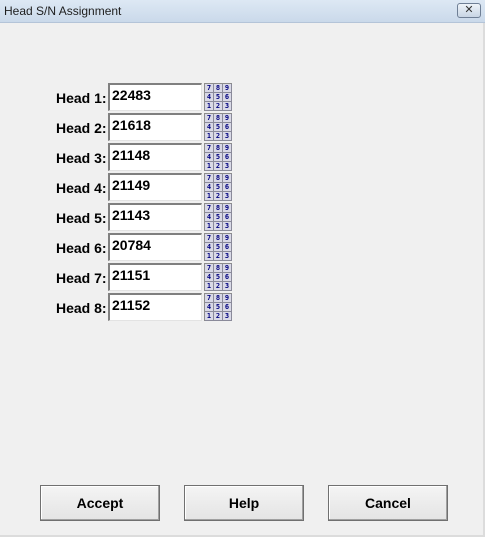 Image resolution: width=485 pixels, height=537 pixels. What do you see at coordinates (81, 248) in the screenshot?
I see `head-label: Head 6:` at bounding box center [81, 248].